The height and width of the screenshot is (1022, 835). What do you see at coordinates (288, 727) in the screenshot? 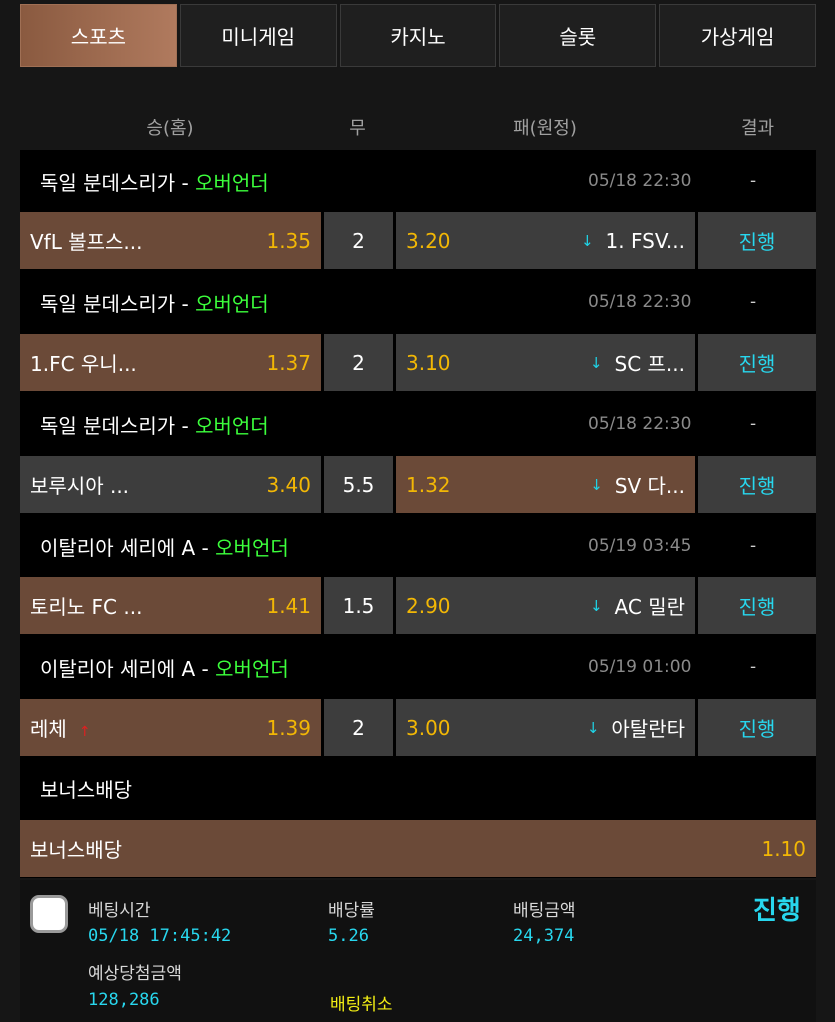
I see `home-odd: 1.39` at bounding box center [288, 727].